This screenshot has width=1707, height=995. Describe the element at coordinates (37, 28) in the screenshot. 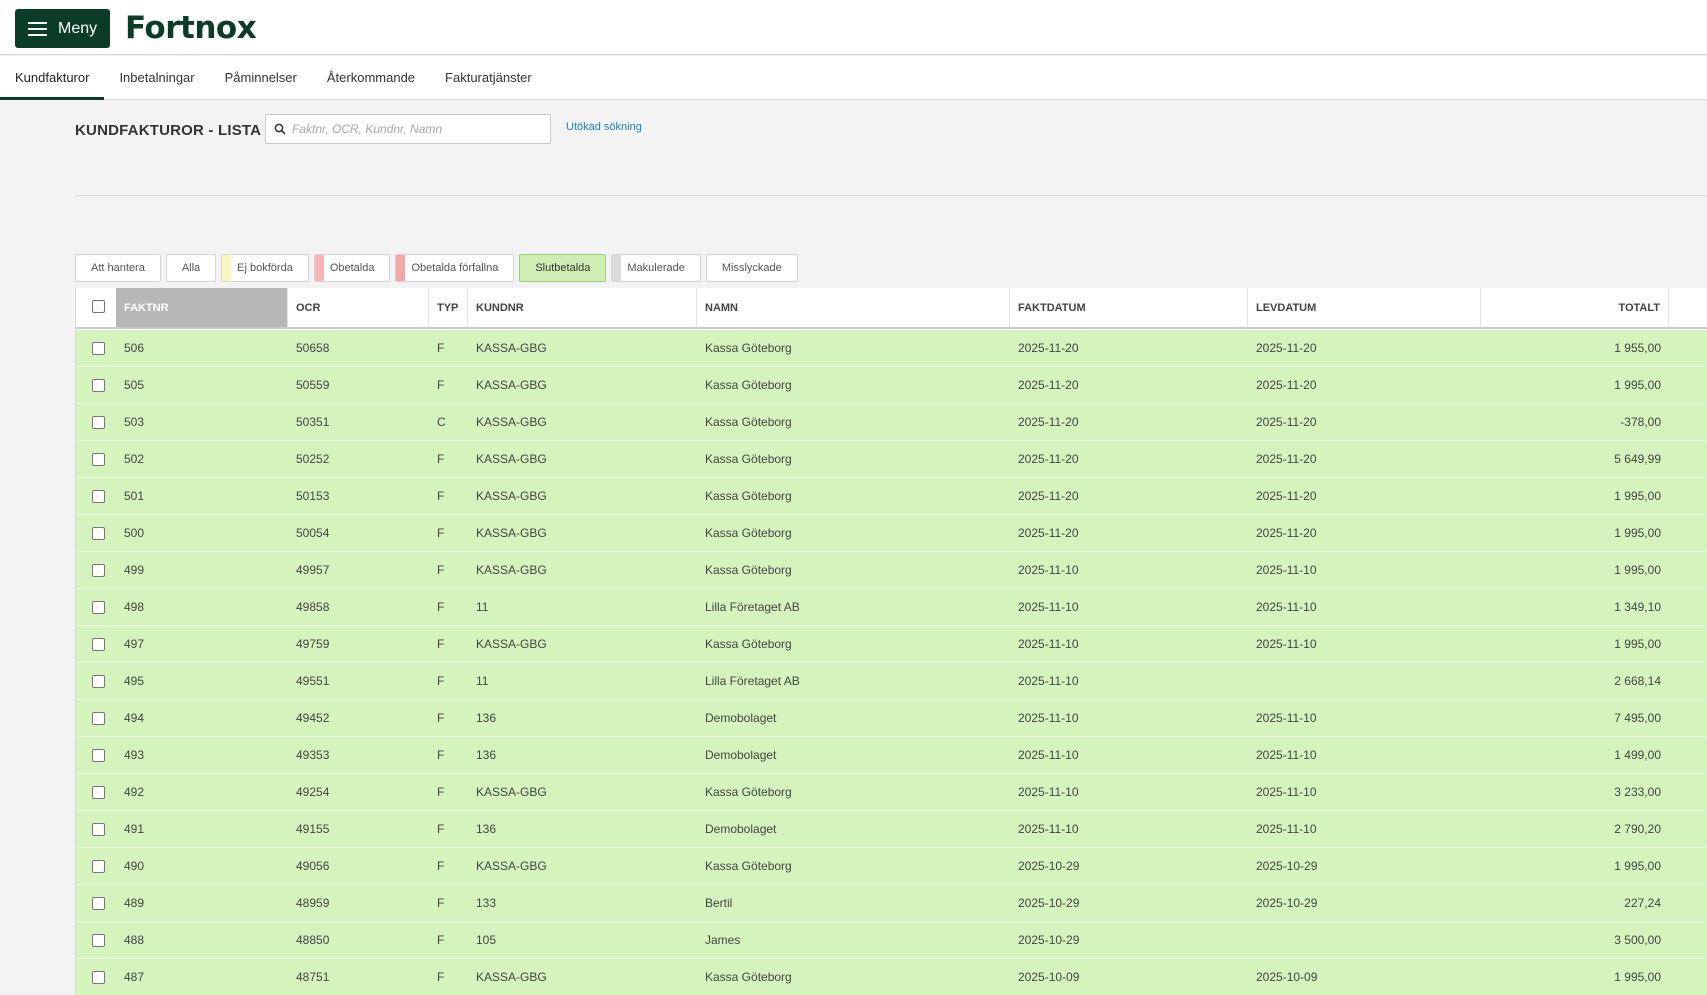

I see `hamburger-icon` at that location.